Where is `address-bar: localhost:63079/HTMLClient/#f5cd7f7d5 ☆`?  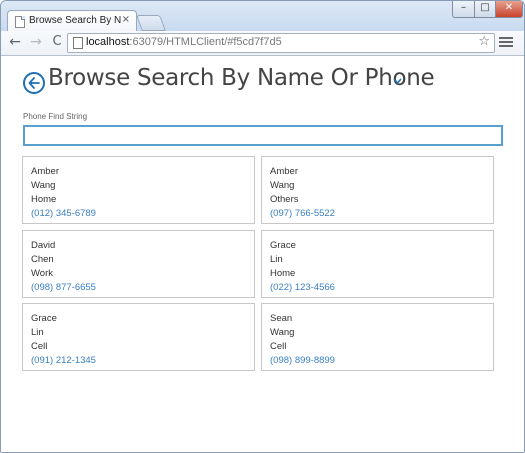 address-bar: localhost:63079/HTMLClient/#f5cd7f7d5 ☆ is located at coordinates (281, 43).